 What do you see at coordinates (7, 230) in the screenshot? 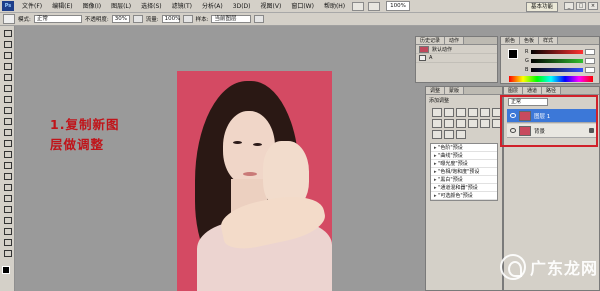
I see `3d-rotate-tool-icon` at bounding box center [7, 230].